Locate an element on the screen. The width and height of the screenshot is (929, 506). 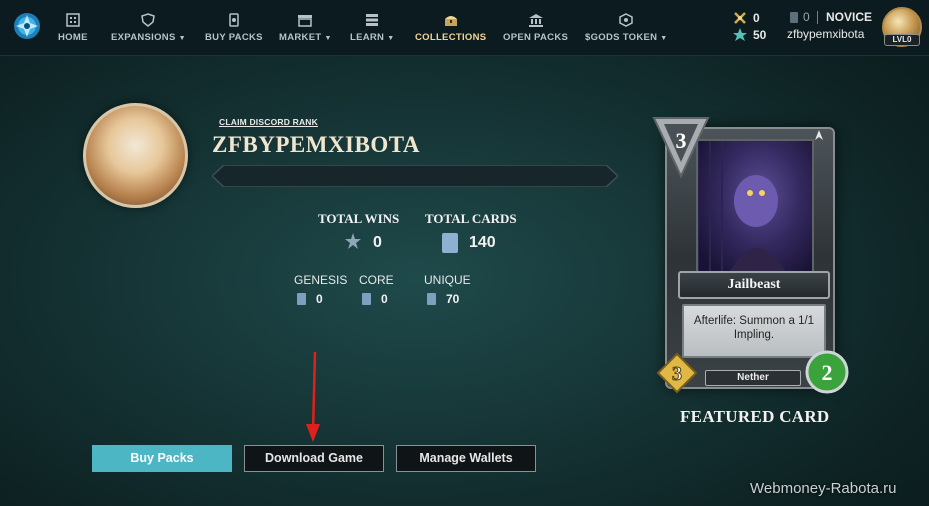
card-icon is located at coordinates (794, 17).